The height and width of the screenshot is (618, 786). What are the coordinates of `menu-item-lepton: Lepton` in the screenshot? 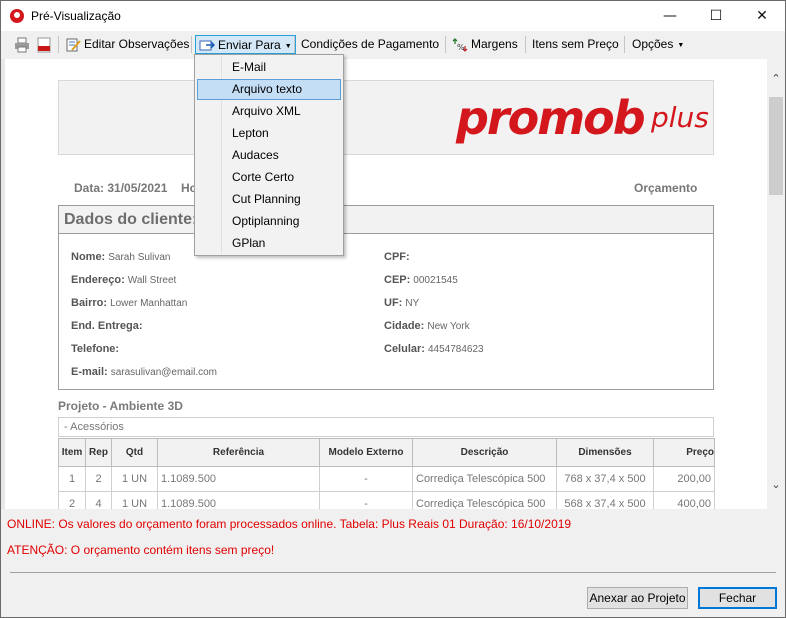 It's located at (269, 133).